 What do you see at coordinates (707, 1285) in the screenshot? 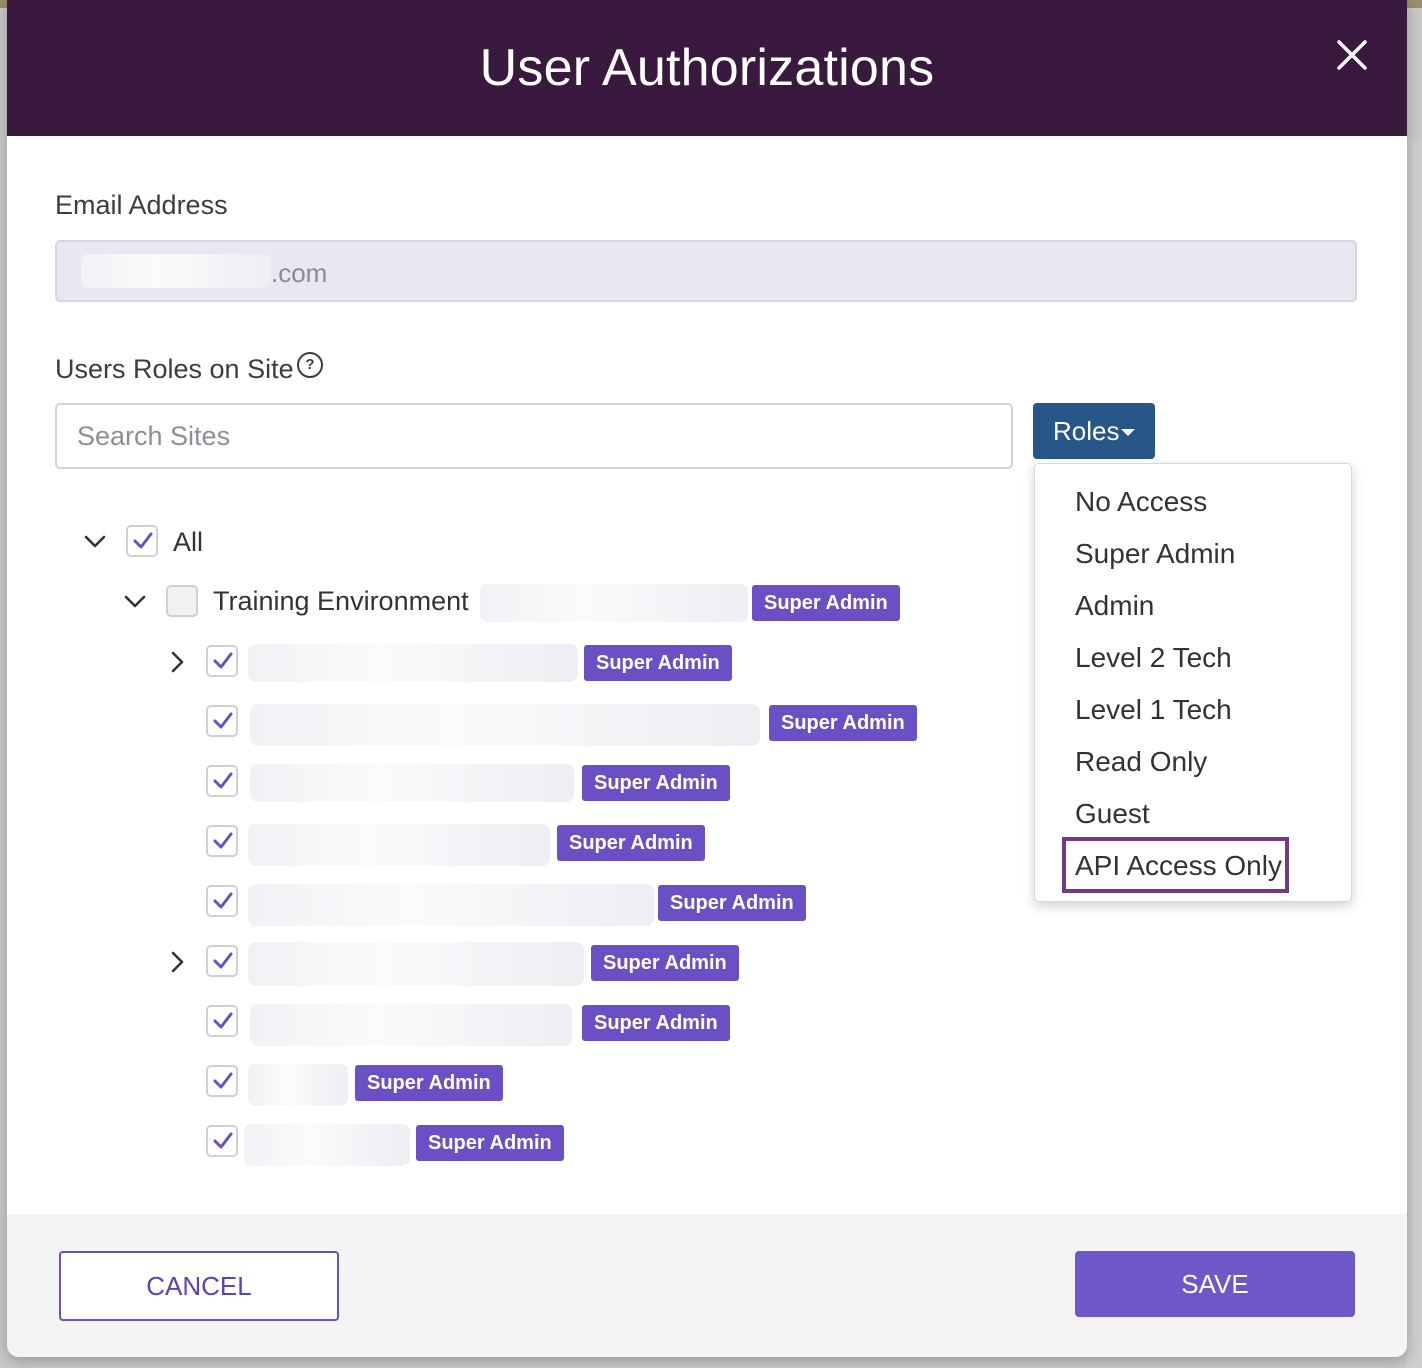
I see `modal-footer: CANCEL SAVE` at bounding box center [707, 1285].